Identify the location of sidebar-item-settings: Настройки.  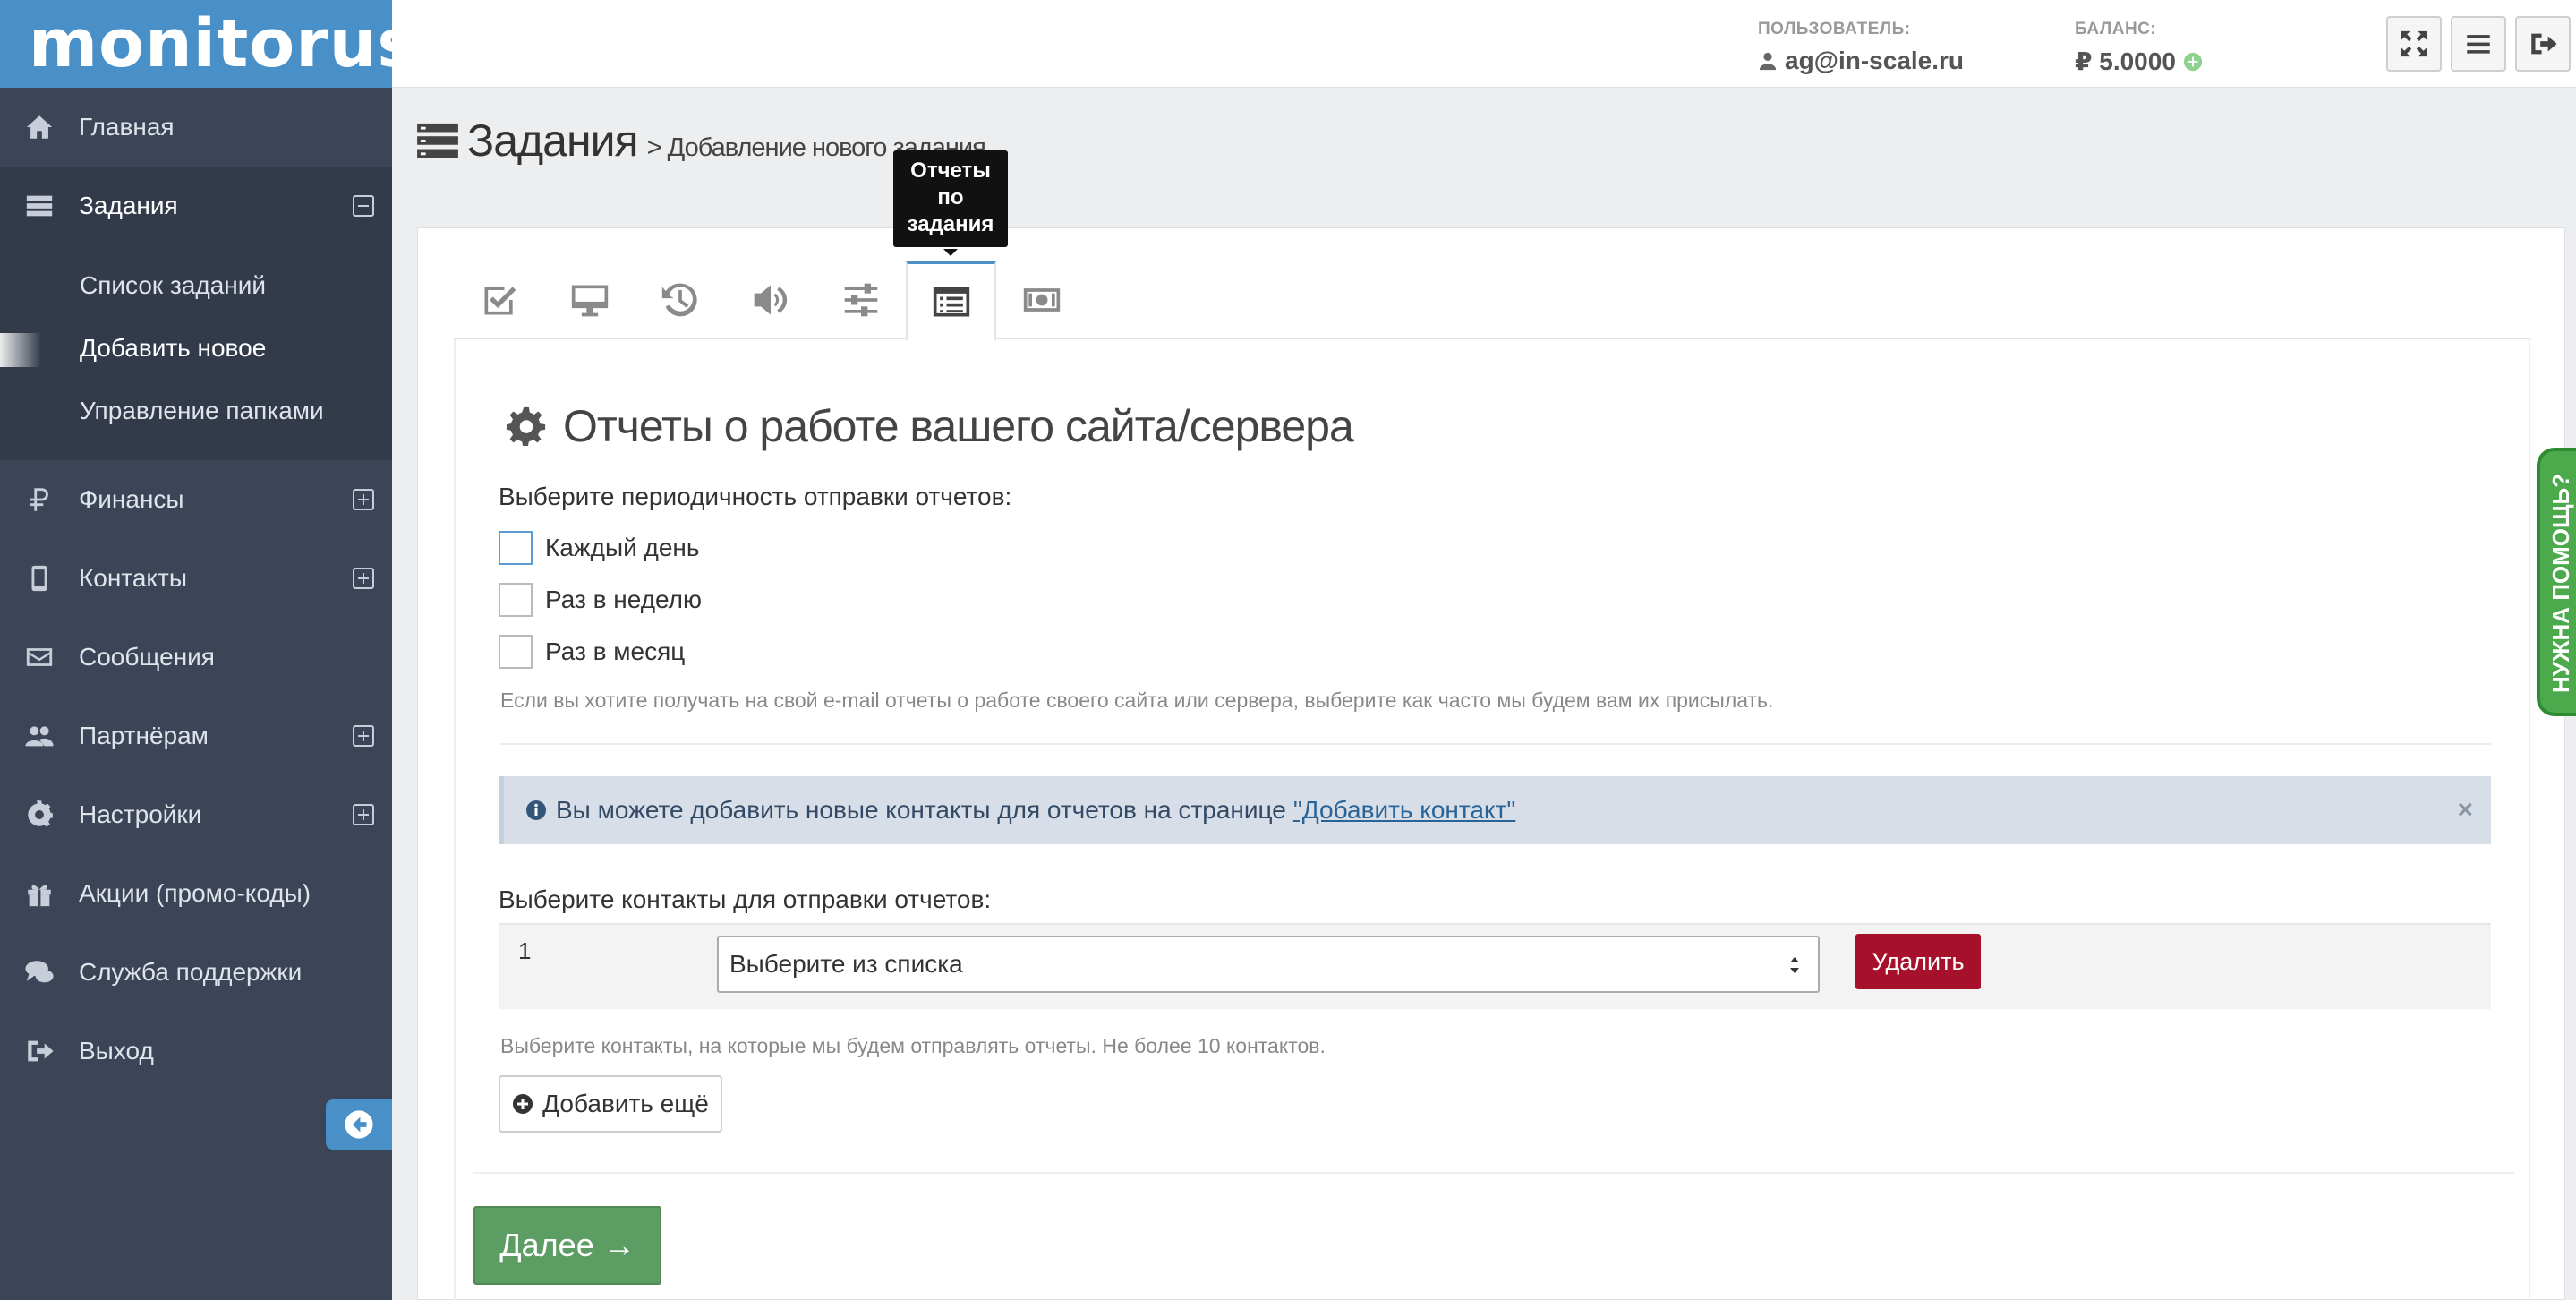
(196, 814).